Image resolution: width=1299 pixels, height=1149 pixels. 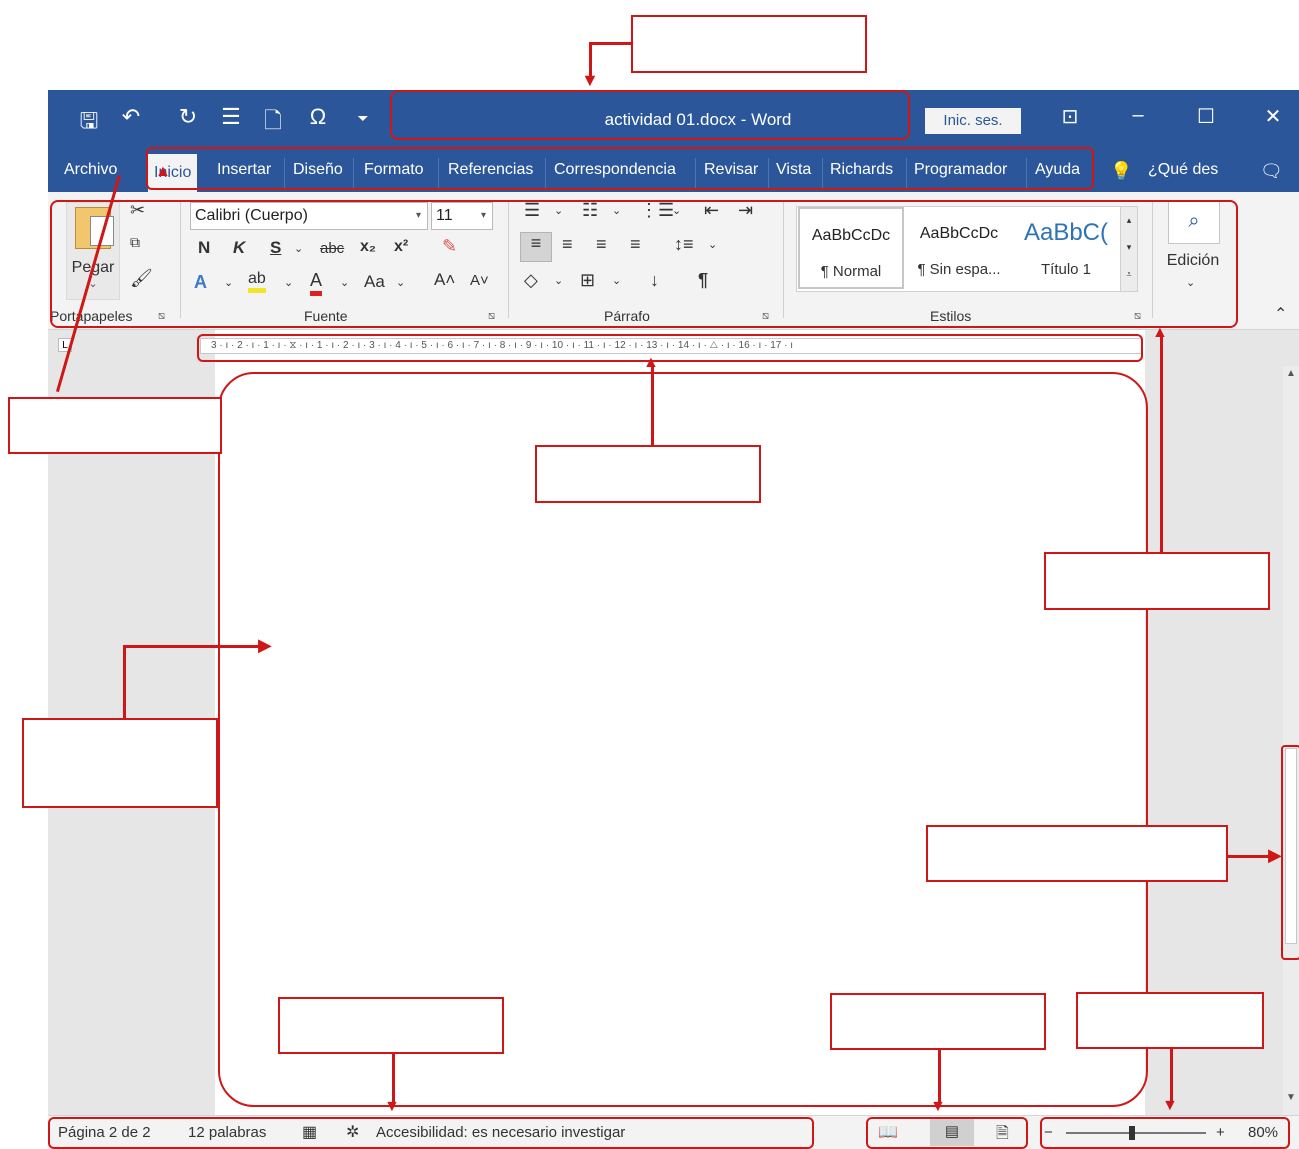 What do you see at coordinates (1183, 170) in the screenshot?
I see `tell-me-input: ¿Qué des` at bounding box center [1183, 170].